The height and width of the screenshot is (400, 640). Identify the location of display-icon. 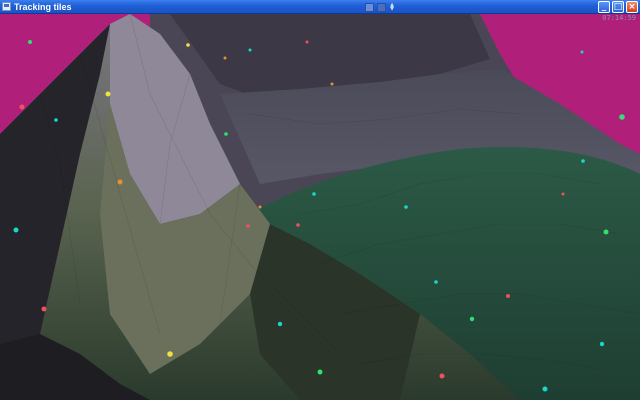
(381, 7).